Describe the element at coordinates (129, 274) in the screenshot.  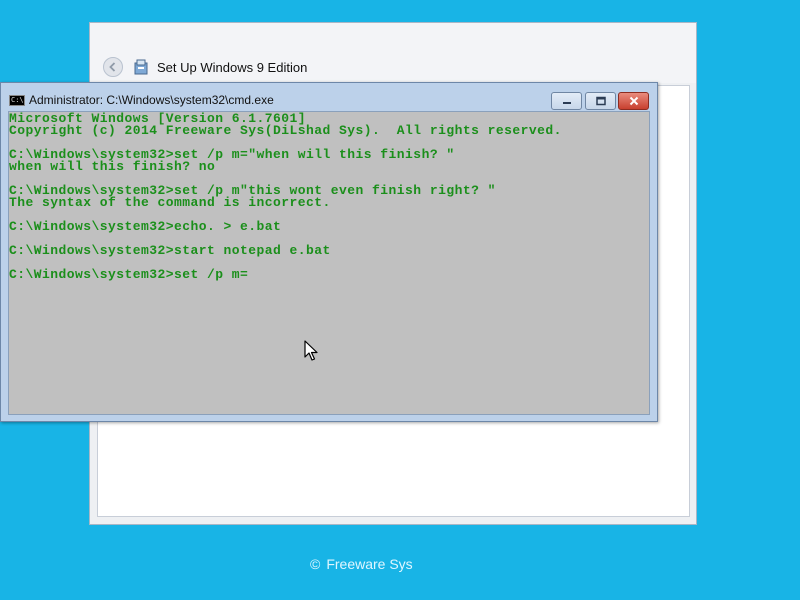
I see `console-line: C:\Windows\system32>set /p m=` at that location.